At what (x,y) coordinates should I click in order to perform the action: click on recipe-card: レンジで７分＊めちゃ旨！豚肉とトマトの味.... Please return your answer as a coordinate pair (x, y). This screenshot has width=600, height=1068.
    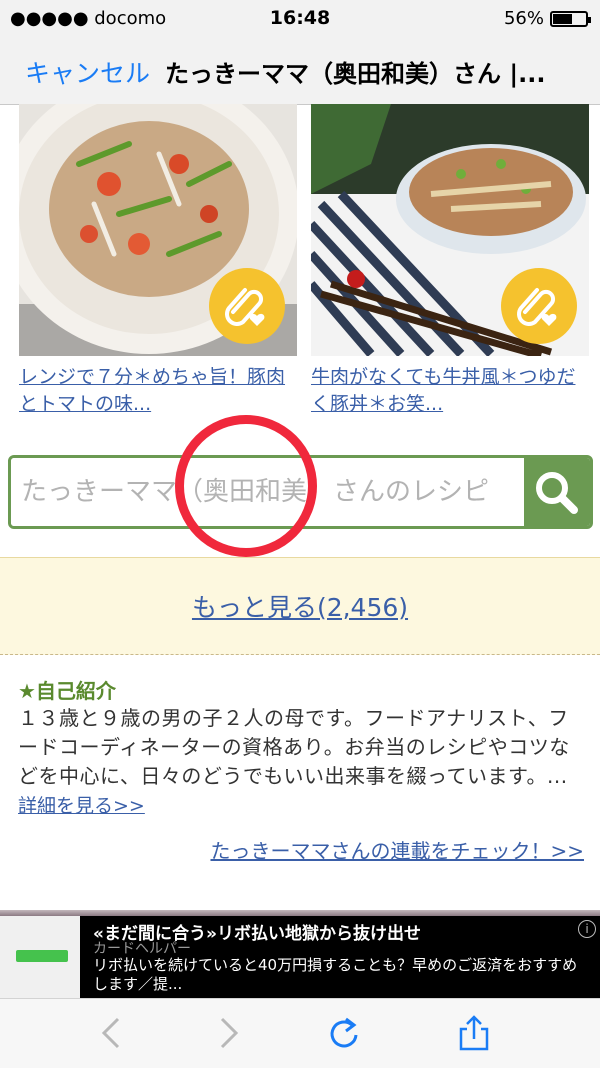
    Looking at the image, I should click on (158, 261).